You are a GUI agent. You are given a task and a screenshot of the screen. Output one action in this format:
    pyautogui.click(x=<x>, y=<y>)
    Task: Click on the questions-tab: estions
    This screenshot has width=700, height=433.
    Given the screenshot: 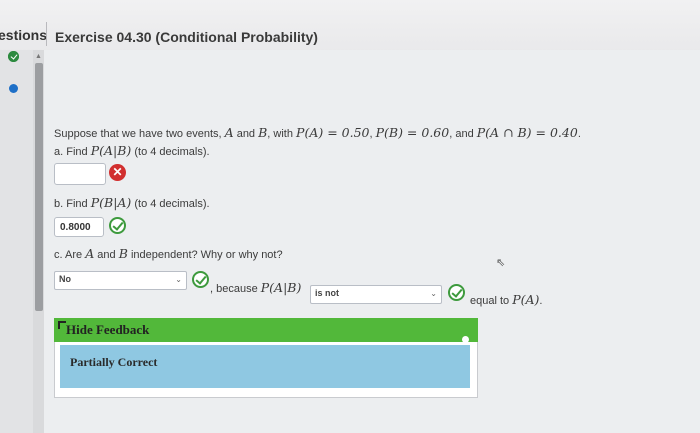 What is the action you would take?
    pyautogui.click(x=23, y=35)
    